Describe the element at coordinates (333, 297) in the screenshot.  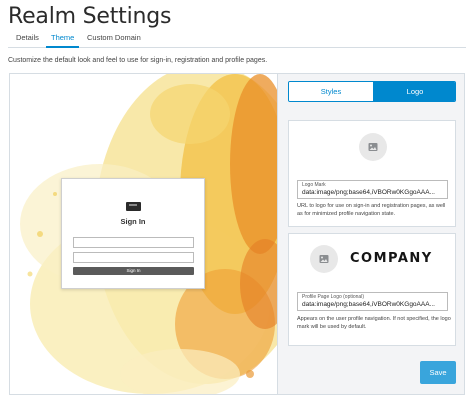
I see `profile-logo-label: Profile Page Logo (optional)` at that location.